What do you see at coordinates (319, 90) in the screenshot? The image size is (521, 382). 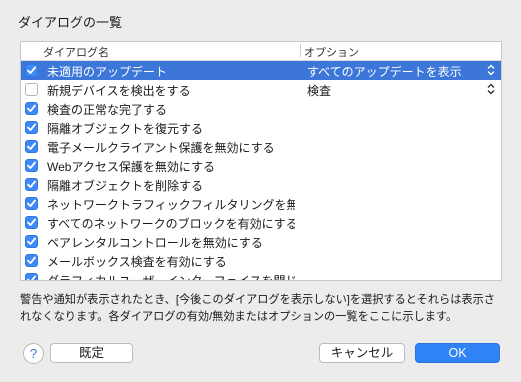 I see `row-option-select: 検査` at bounding box center [319, 90].